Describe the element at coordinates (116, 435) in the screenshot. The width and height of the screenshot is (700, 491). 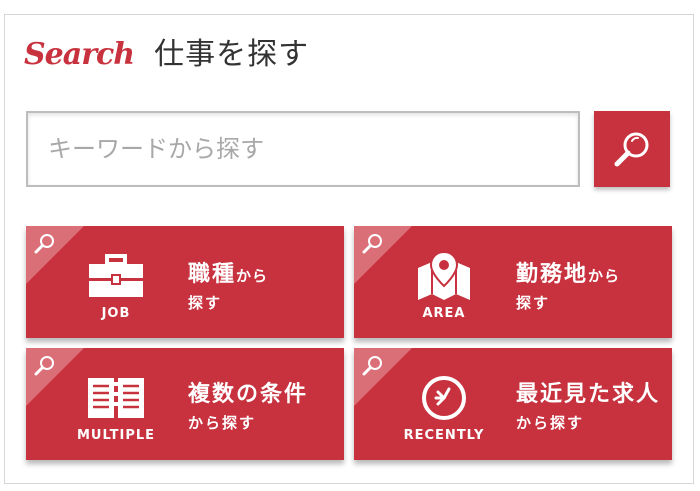
I see `tile-caption: MULTIPLE` at that location.